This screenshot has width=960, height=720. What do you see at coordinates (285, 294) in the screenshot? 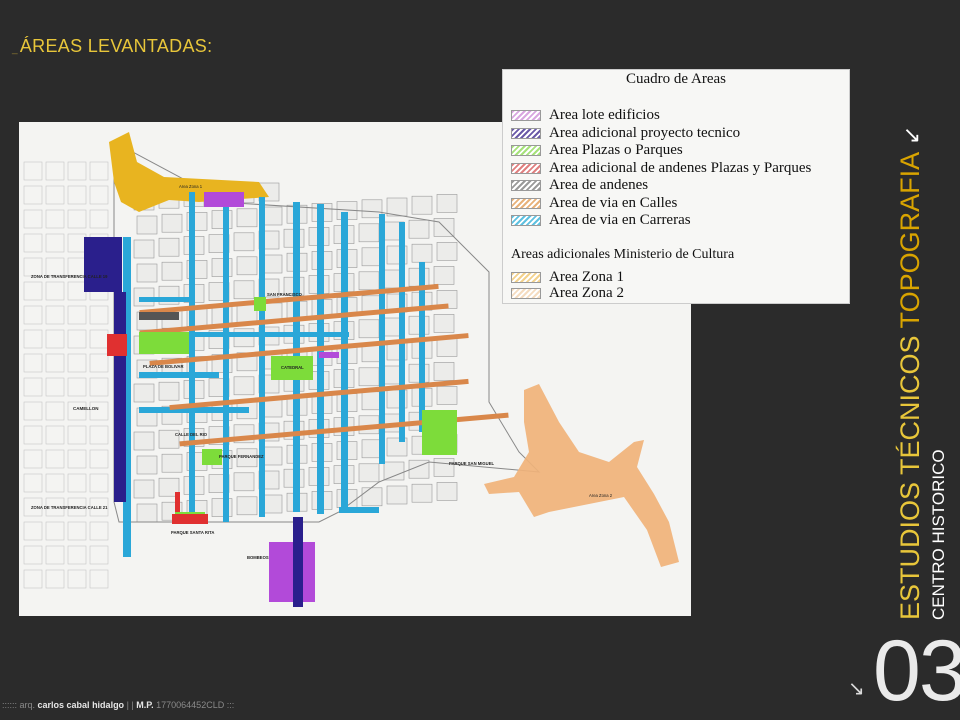
I see `label-san-francisco: SAN FRANCISCO` at bounding box center [285, 294].